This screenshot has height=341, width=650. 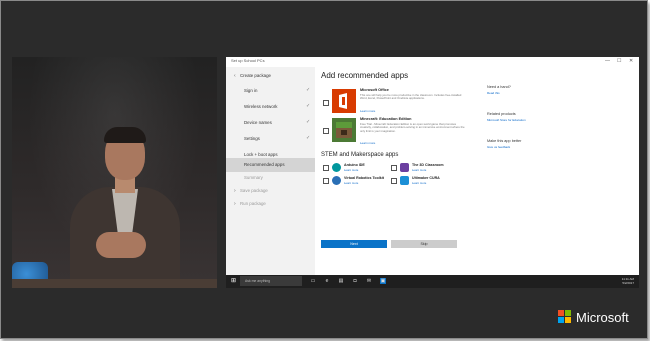 What do you see at coordinates (351, 183) in the screenshot?
I see `virtual-robotics-learn-more-link: Learn more` at bounding box center [351, 183].